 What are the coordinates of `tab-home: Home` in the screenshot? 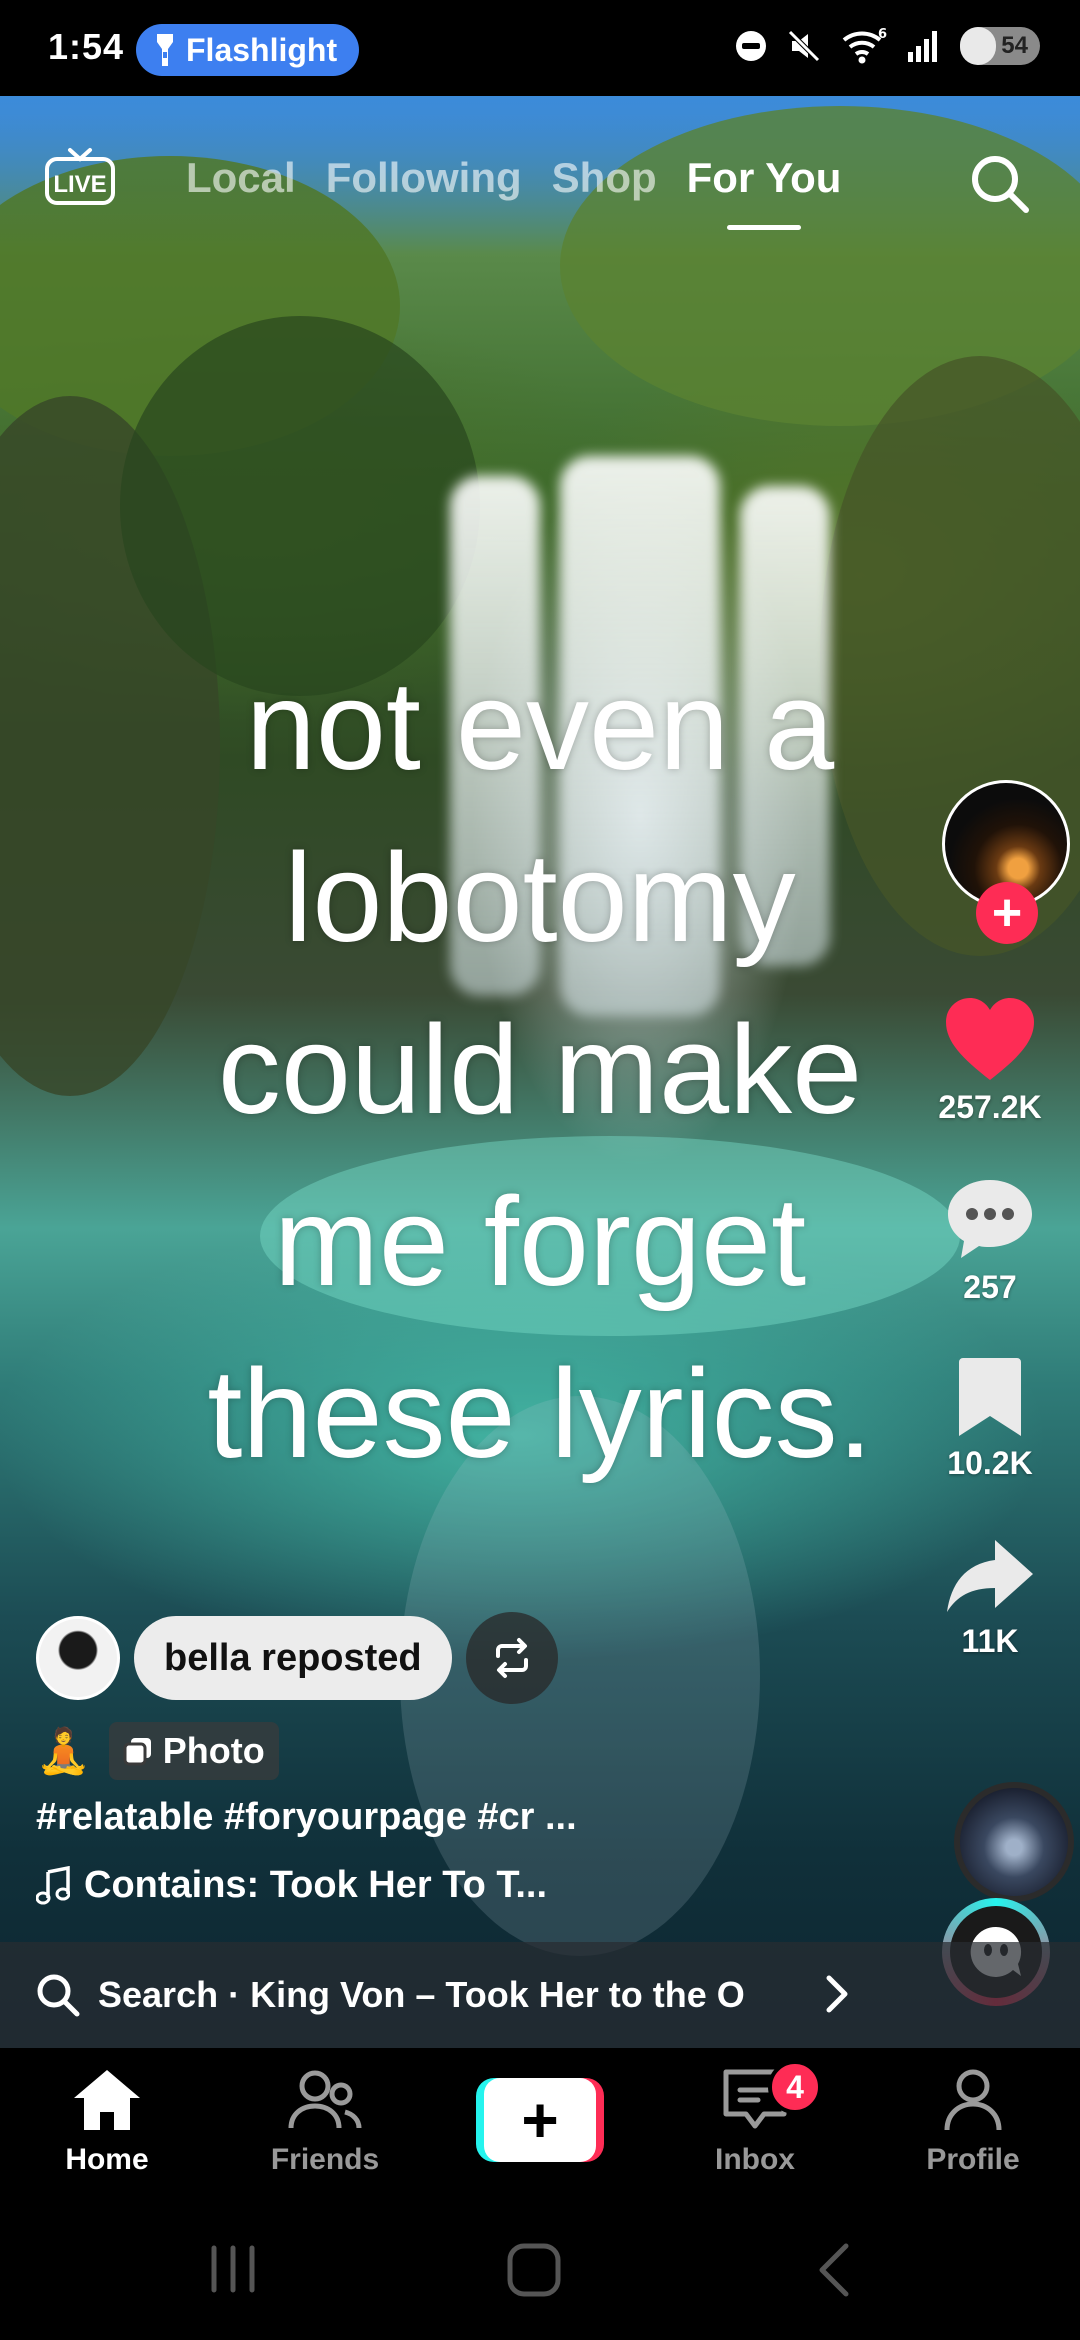 It's located at (107, 2122).